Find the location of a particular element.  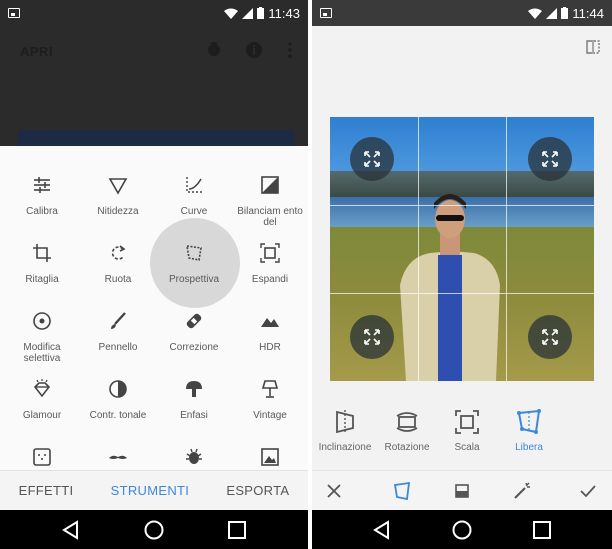

tool-ruota: Ruota is located at coordinates (118, 273).